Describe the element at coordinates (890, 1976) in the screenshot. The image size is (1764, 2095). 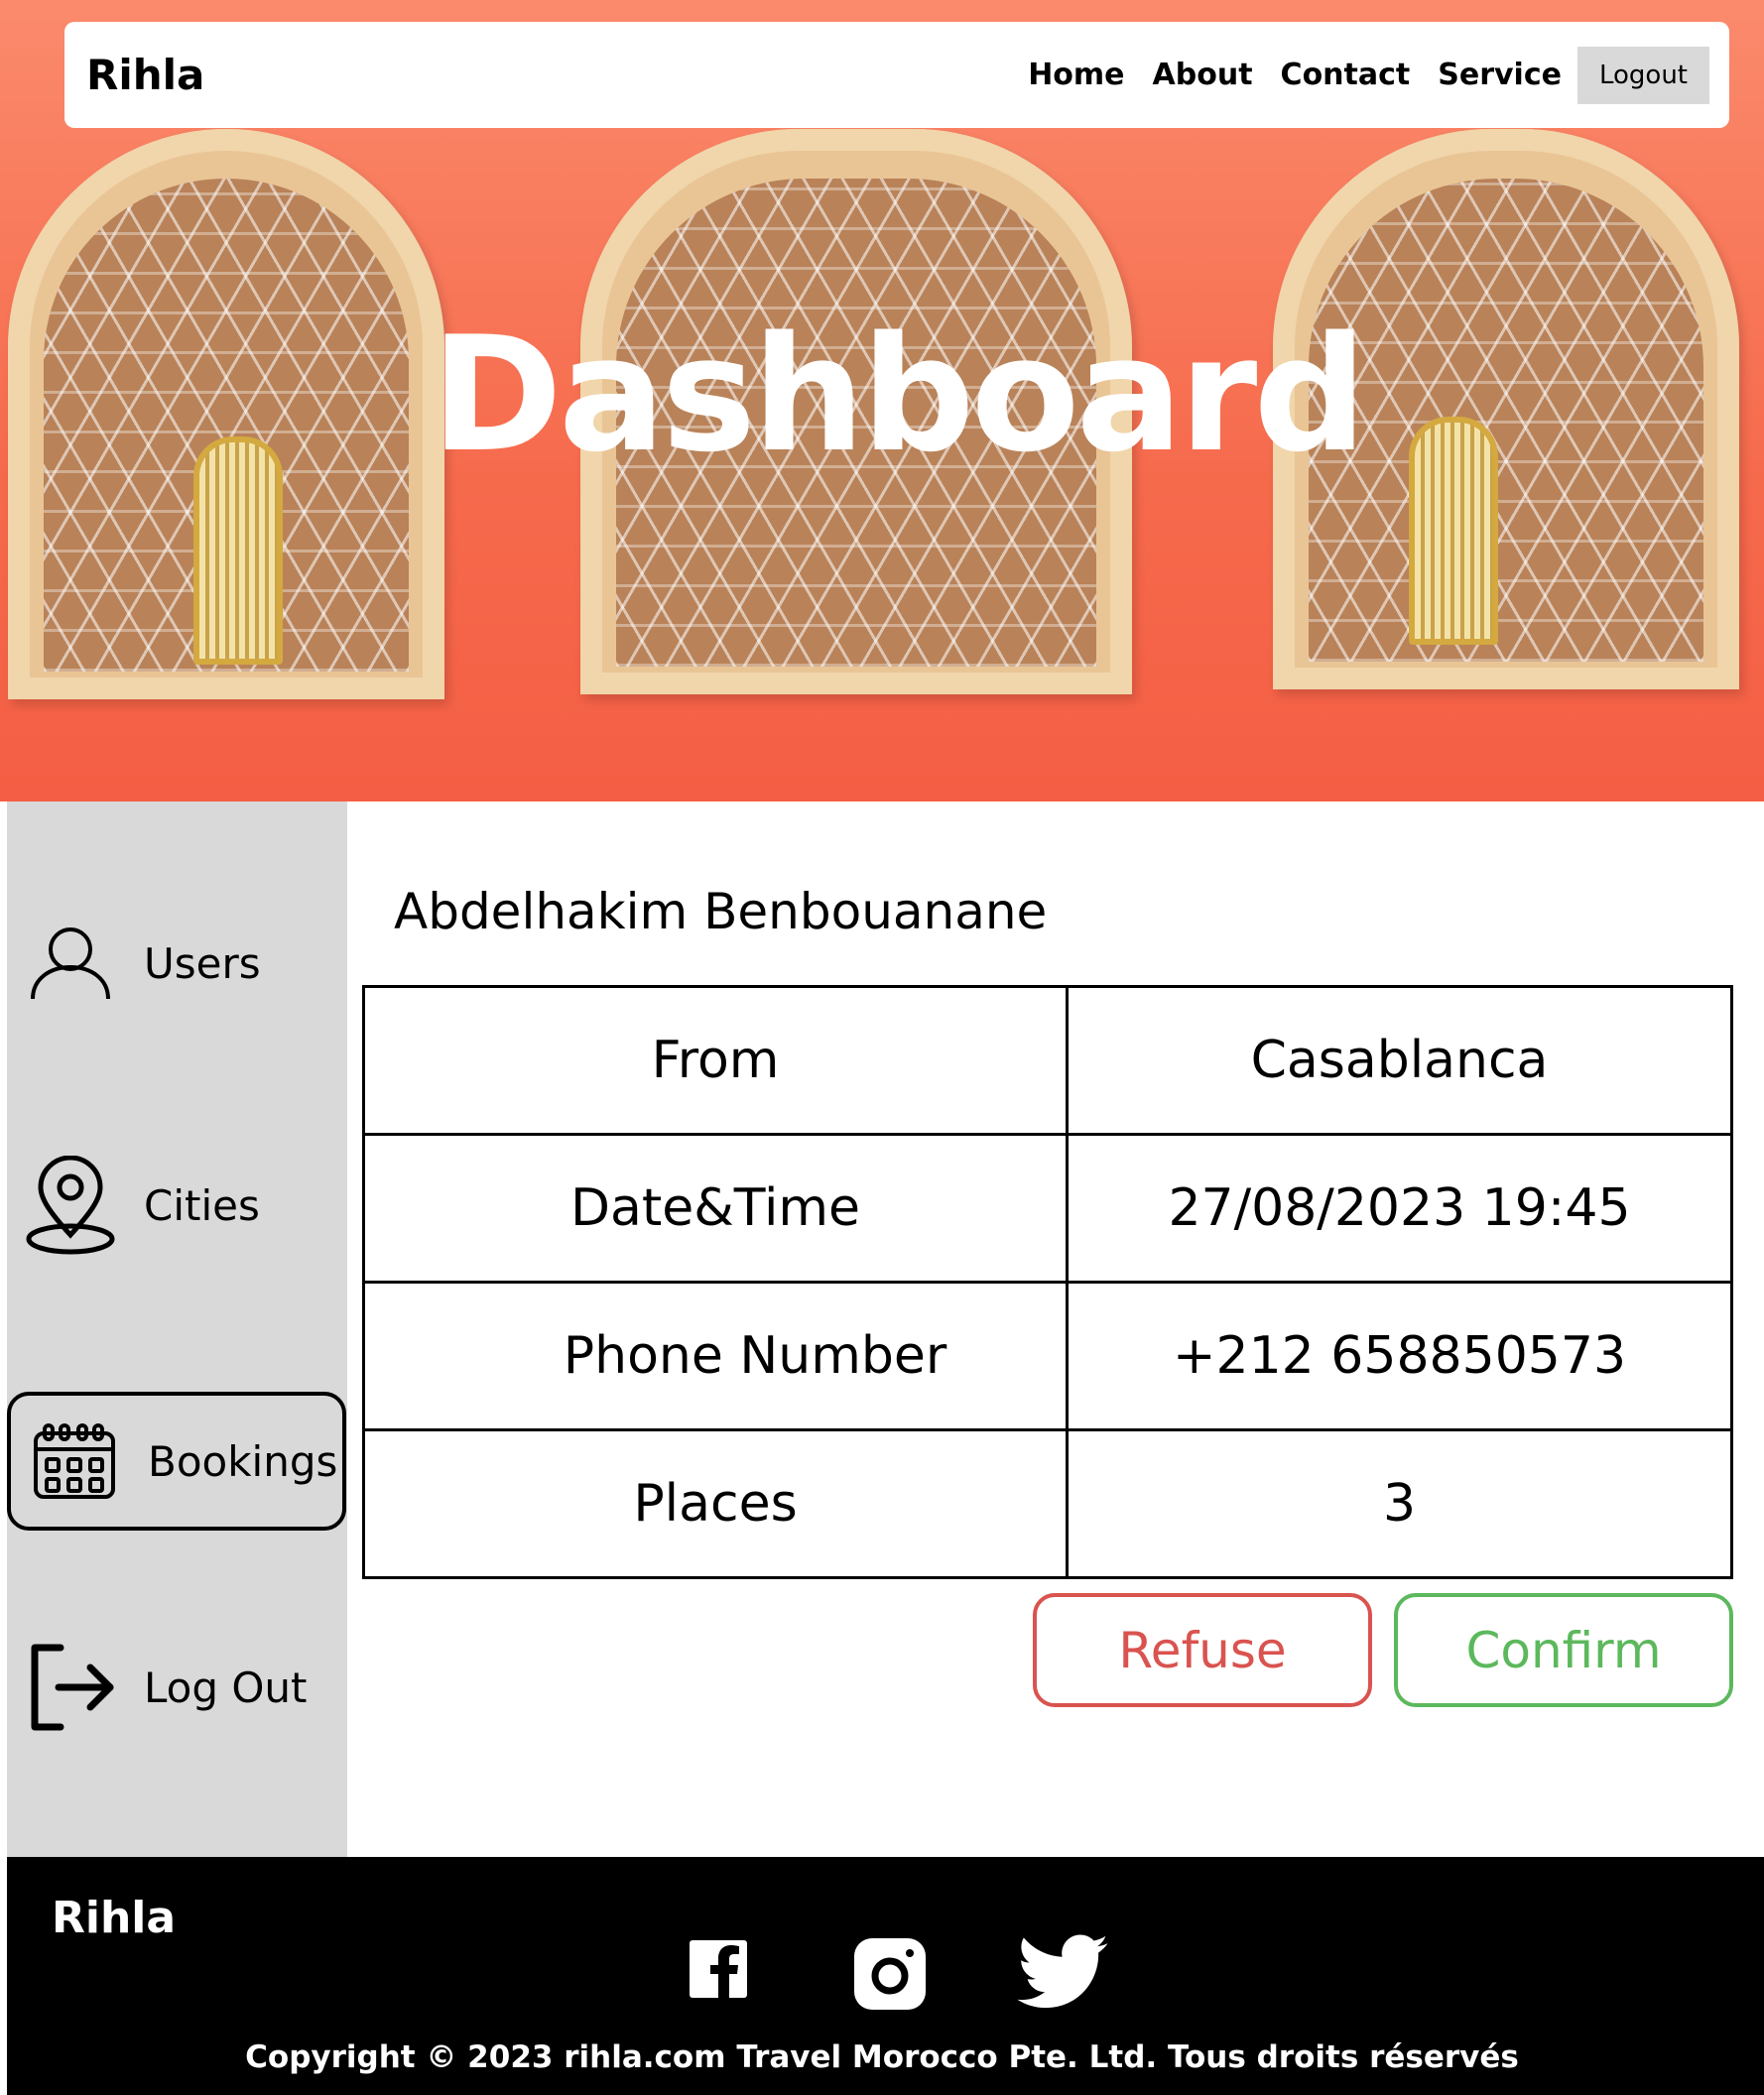
I see `instagram-icon` at that location.